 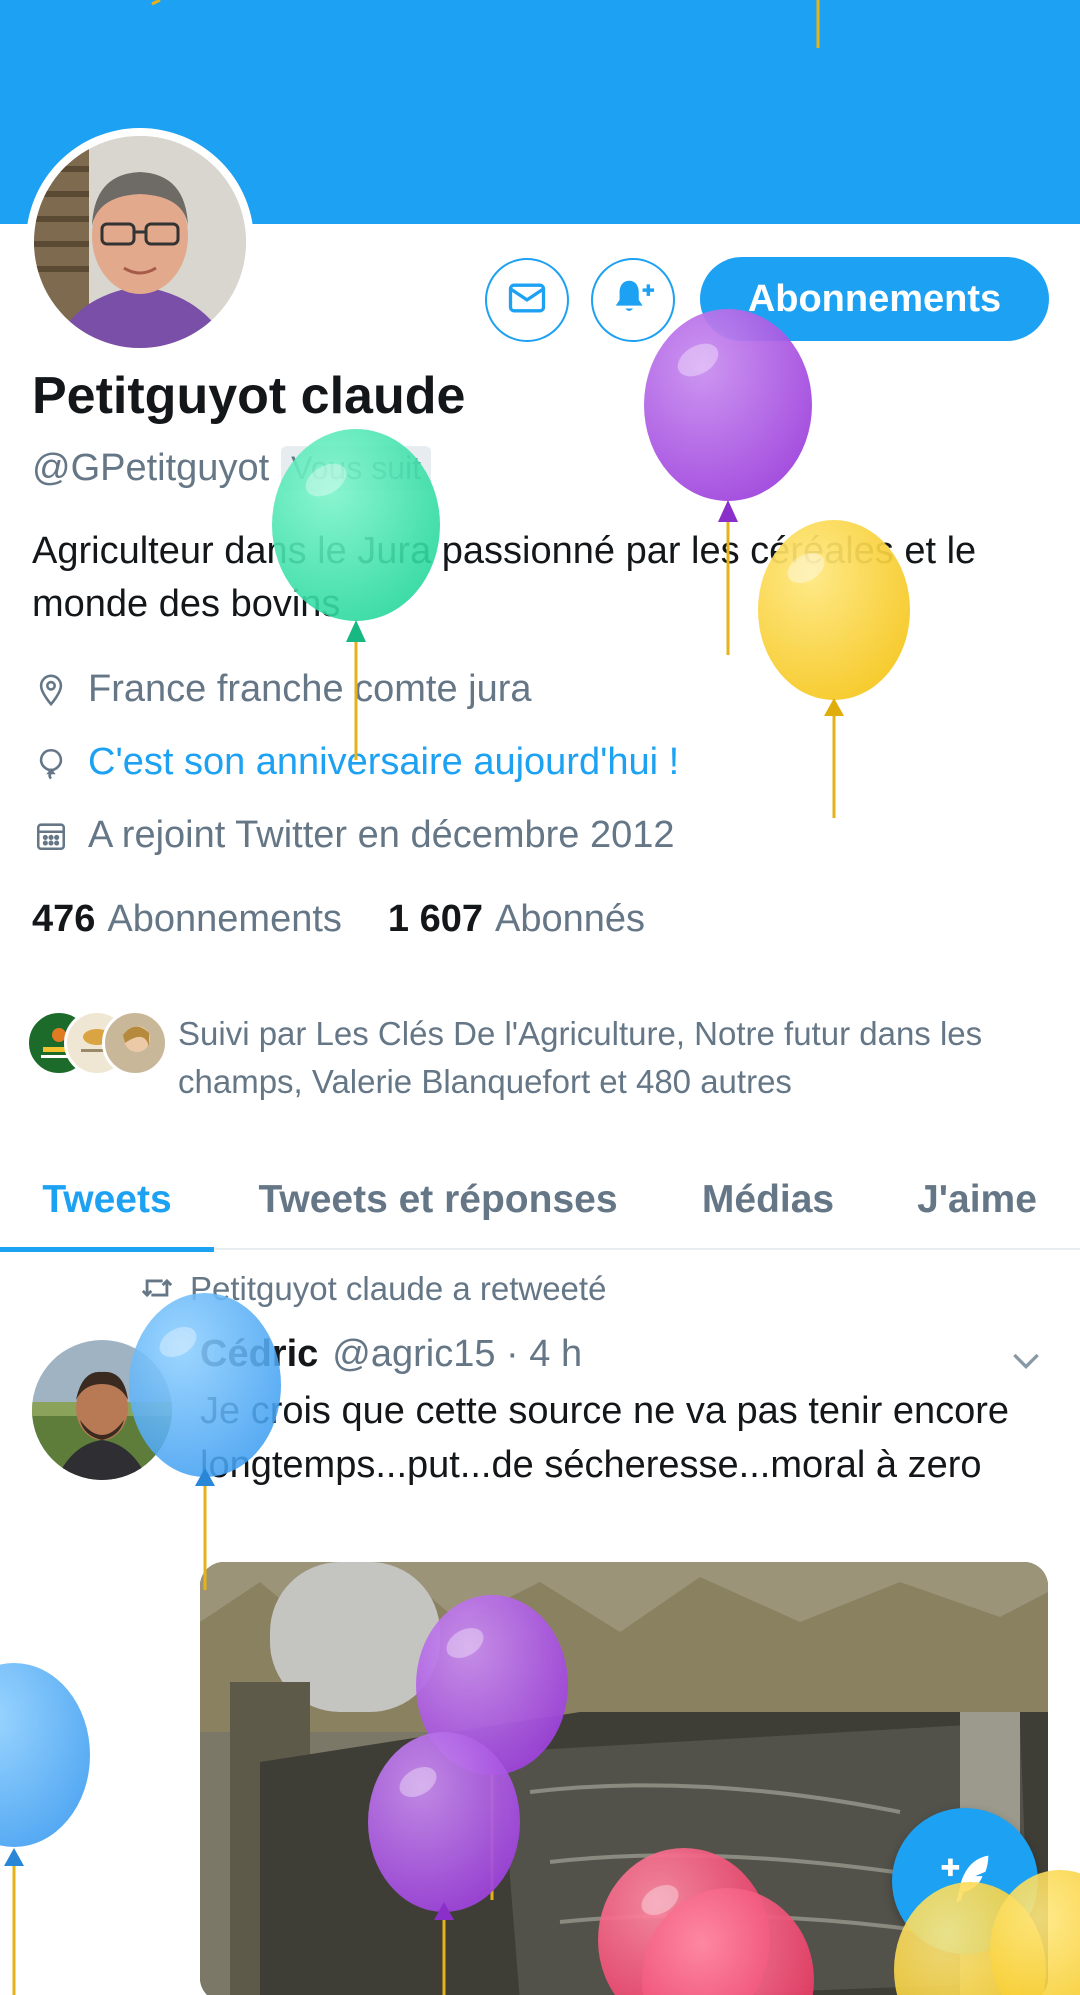 I want to click on profile-name: Petitguyot claude, so click(x=249, y=396).